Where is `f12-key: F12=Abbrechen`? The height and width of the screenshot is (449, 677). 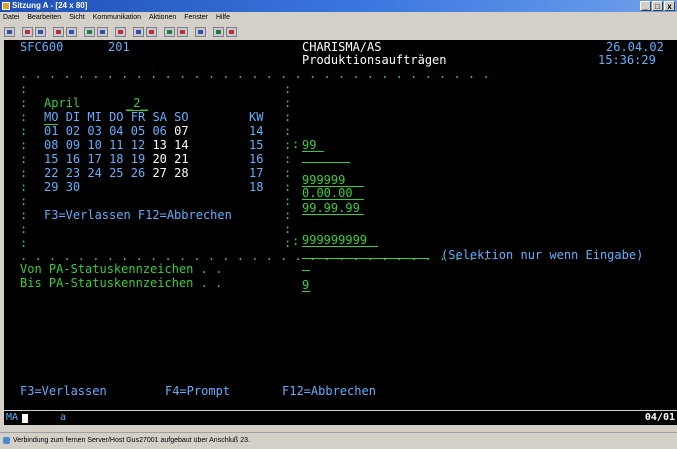
f12-key: F12=Abbrechen is located at coordinates (329, 391).